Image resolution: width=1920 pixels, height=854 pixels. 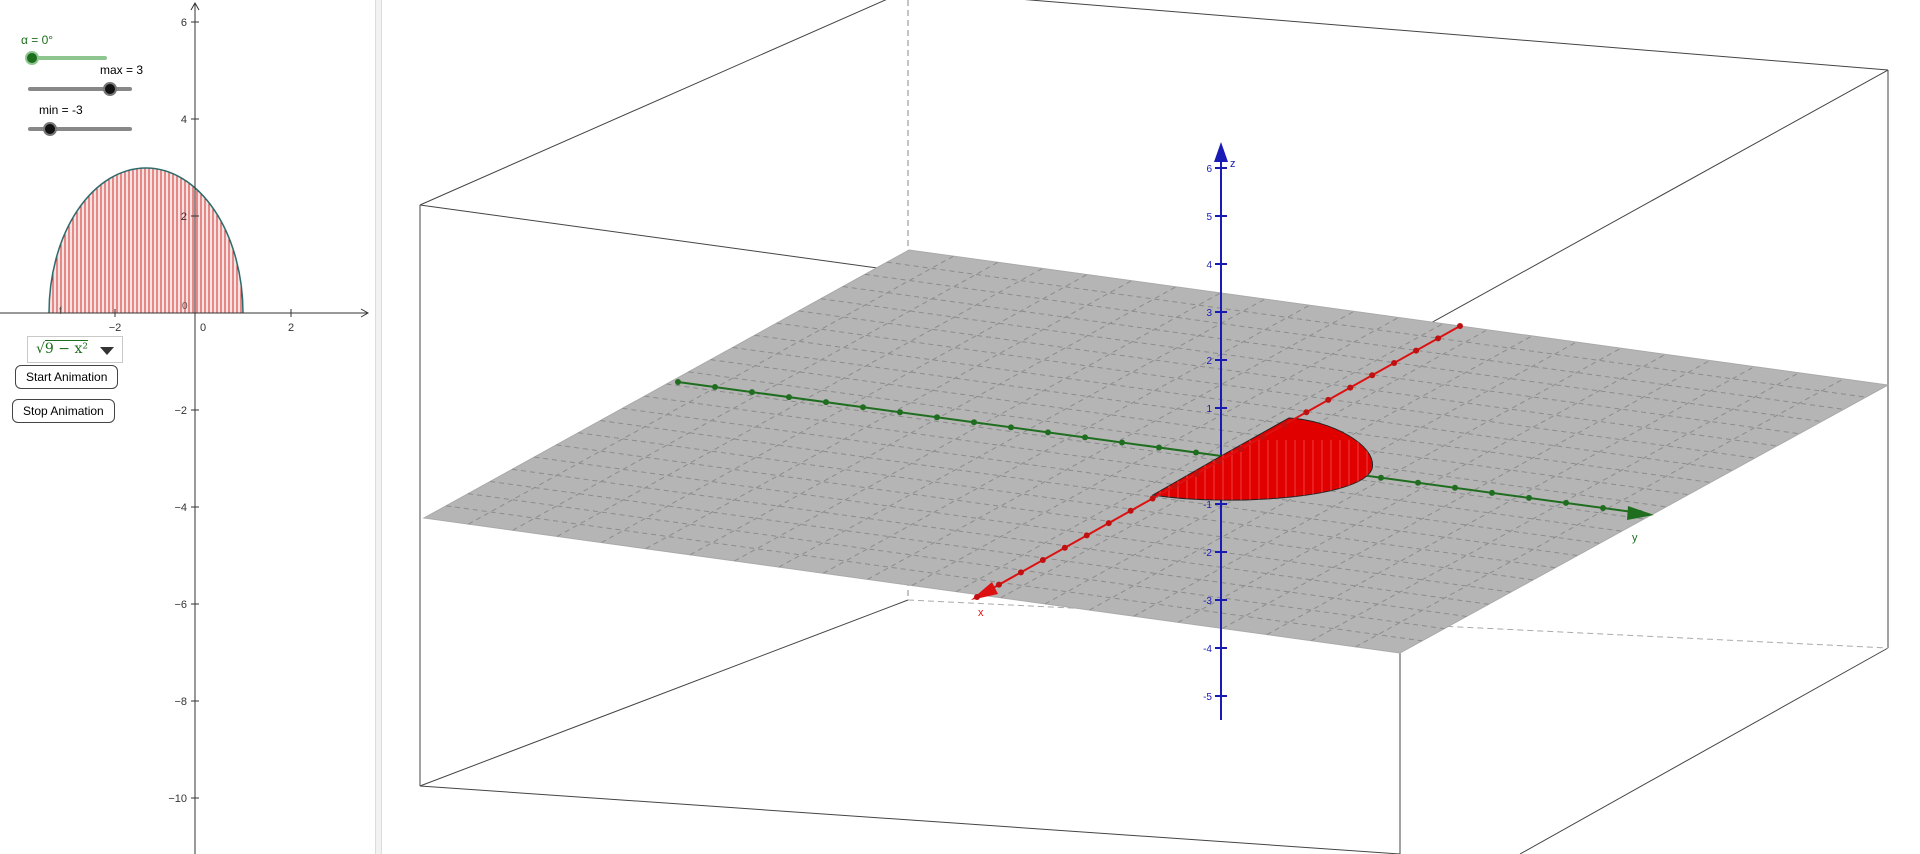 I want to click on z-tick-label: 4, so click(x=1209, y=265).